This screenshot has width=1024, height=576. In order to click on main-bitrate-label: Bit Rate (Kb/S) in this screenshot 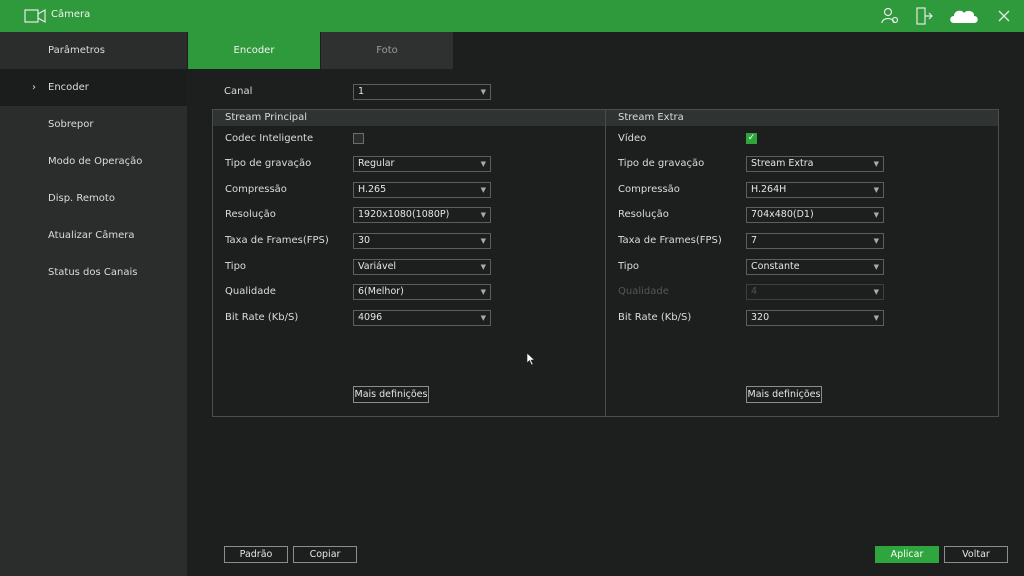, I will do `click(262, 317)`.